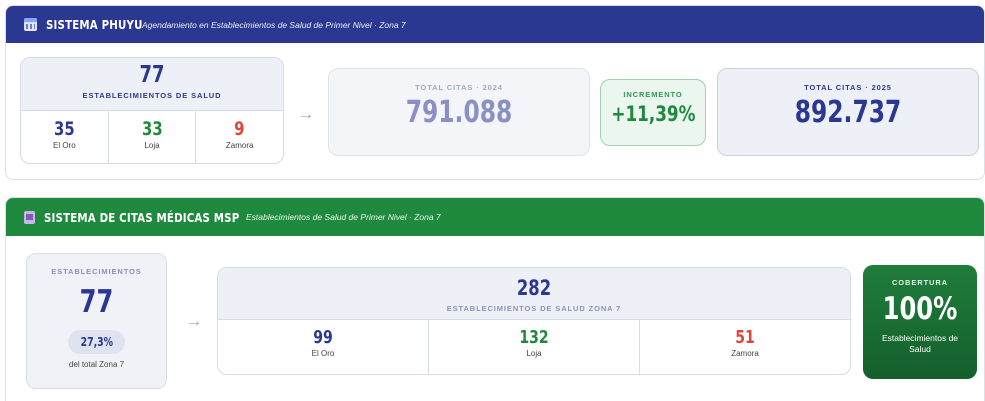  I want to click on province-el-oro: 99 El Oro, so click(323, 347).